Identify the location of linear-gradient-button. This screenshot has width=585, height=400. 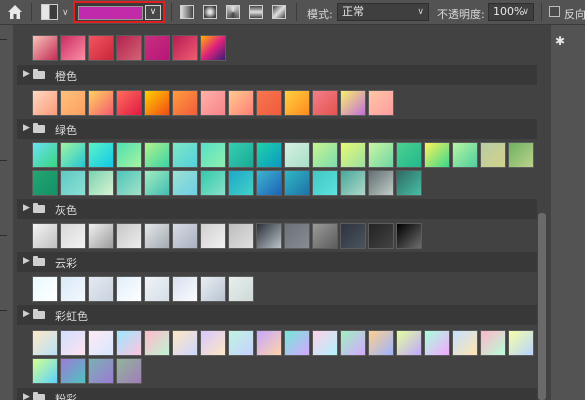
(187, 12).